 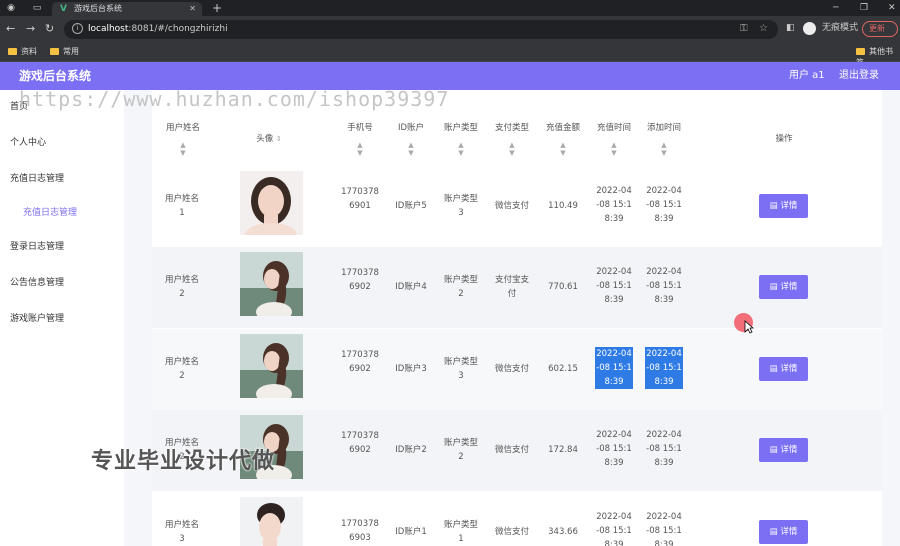 What do you see at coordinates (880, 29) in the screenshot?
I see `update-button: 更新` at bounding box center [880, 29].